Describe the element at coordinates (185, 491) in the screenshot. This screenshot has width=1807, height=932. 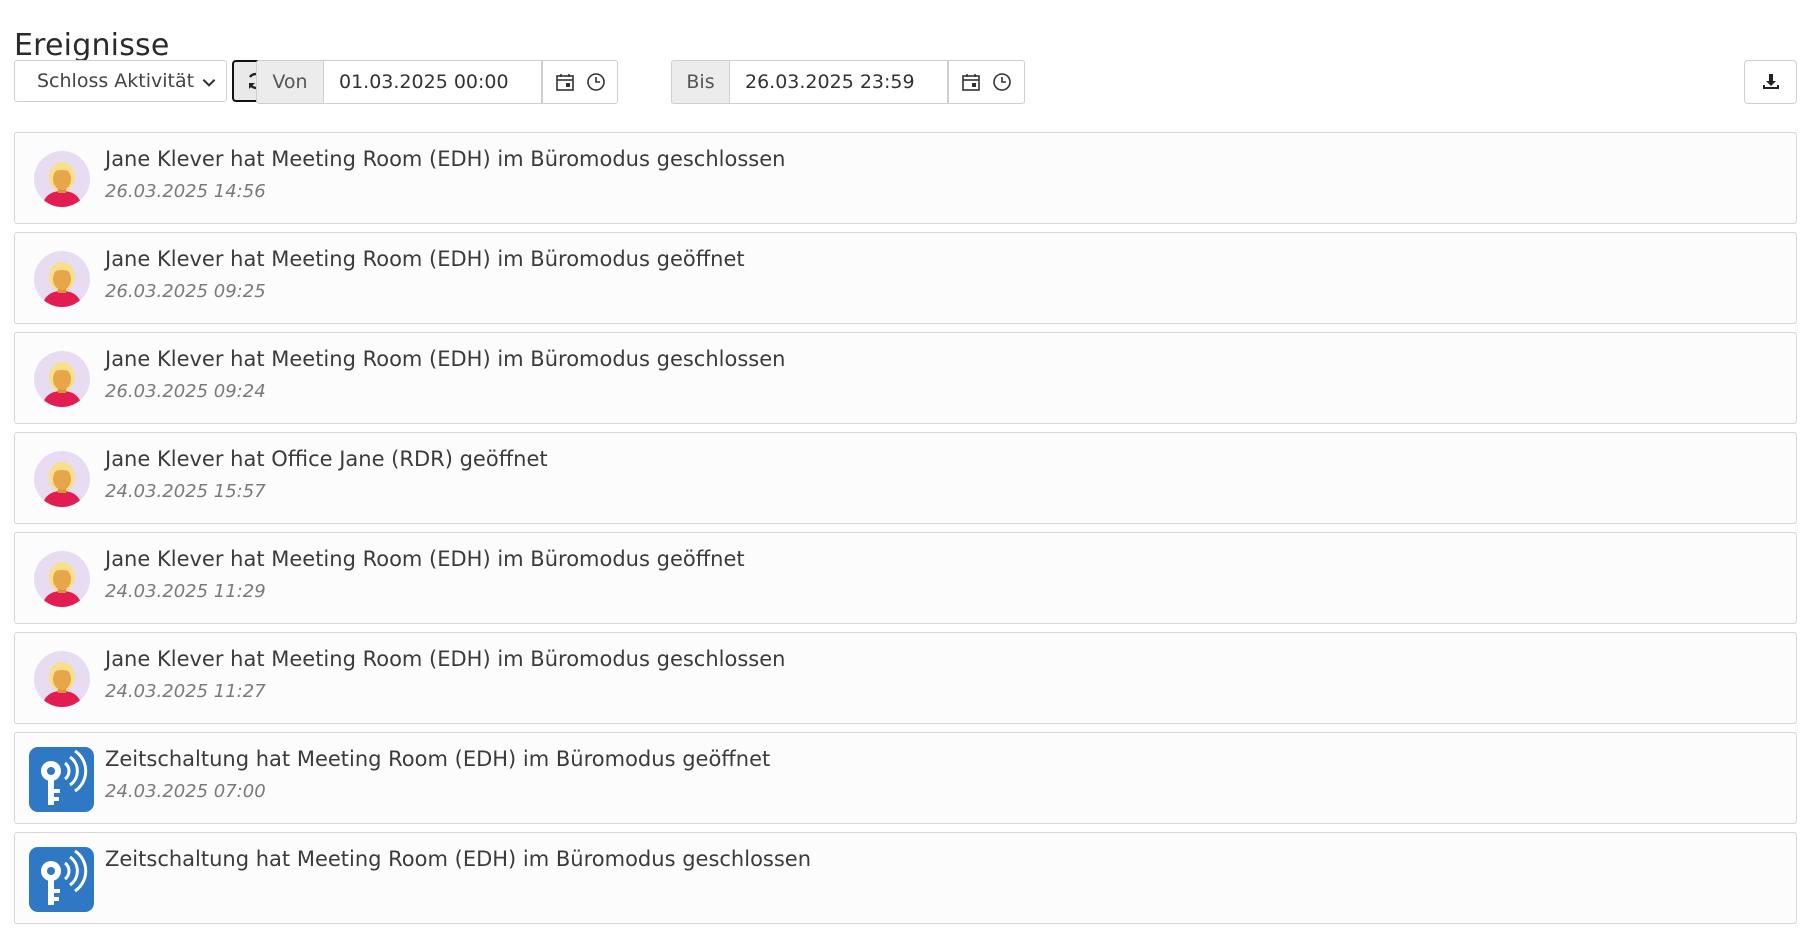
I see `event-timestamp: 24.03.2025 15:57` at that location.